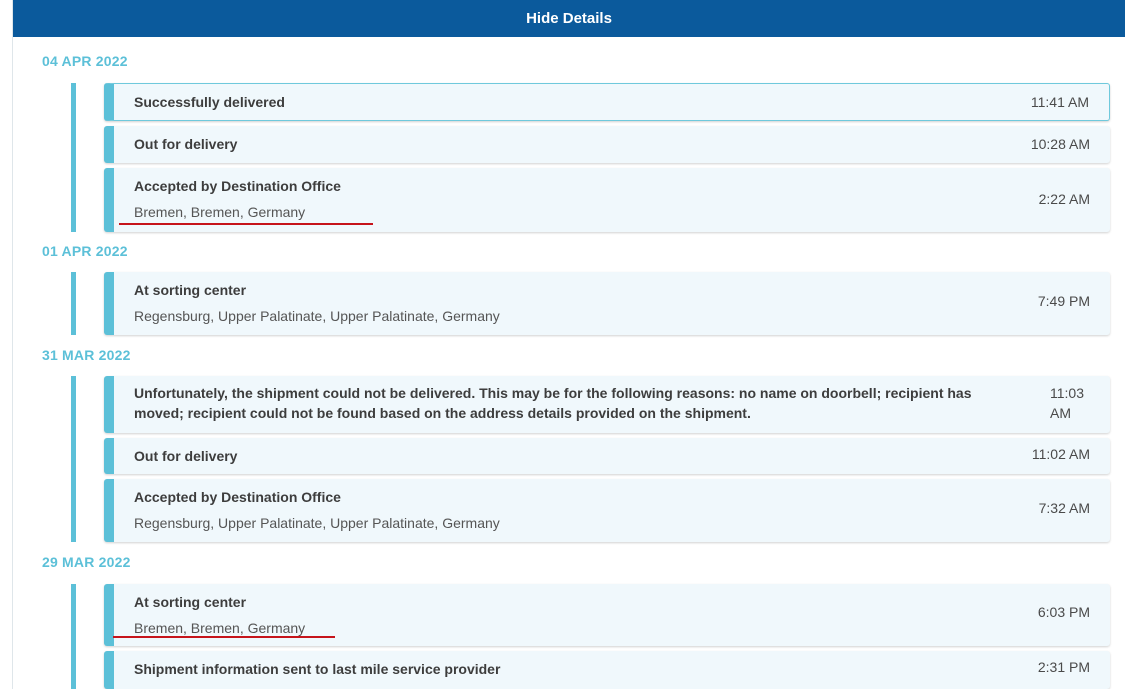 The image size is (1125, 689). What do you see at coordinates (1063, 301) in the screenshot?
I see `event-time: 7:49 PM` at bounding box center [1063, 301].